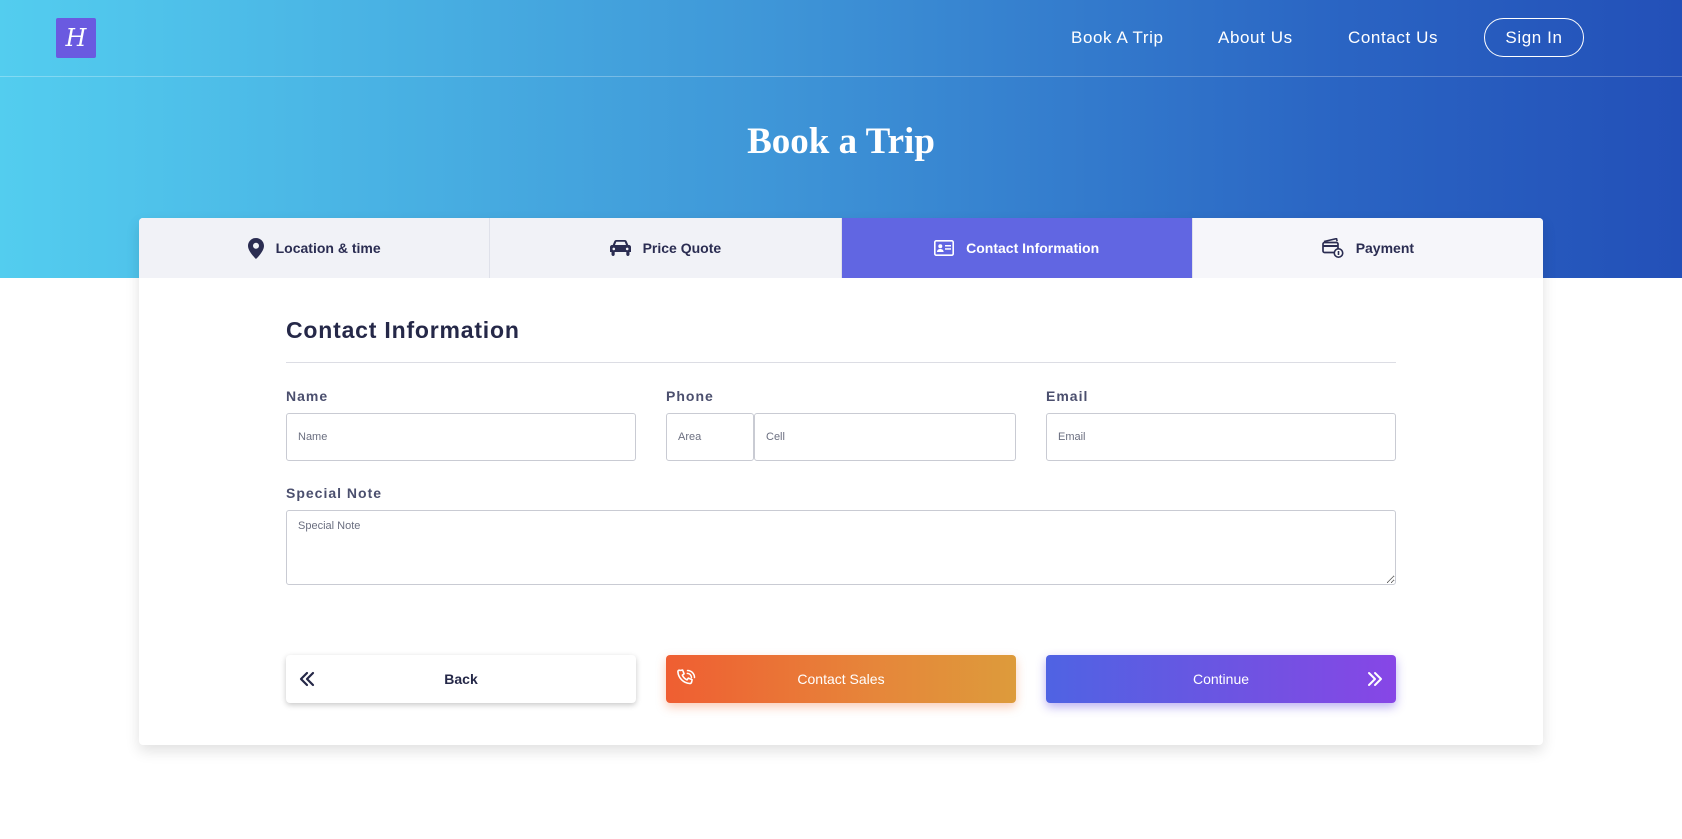 Image resolution: width=1682 pixels, height=839 pixels. Describe the element at coordinates (461, 437) in the screenshot. I see `name-input` at that location.